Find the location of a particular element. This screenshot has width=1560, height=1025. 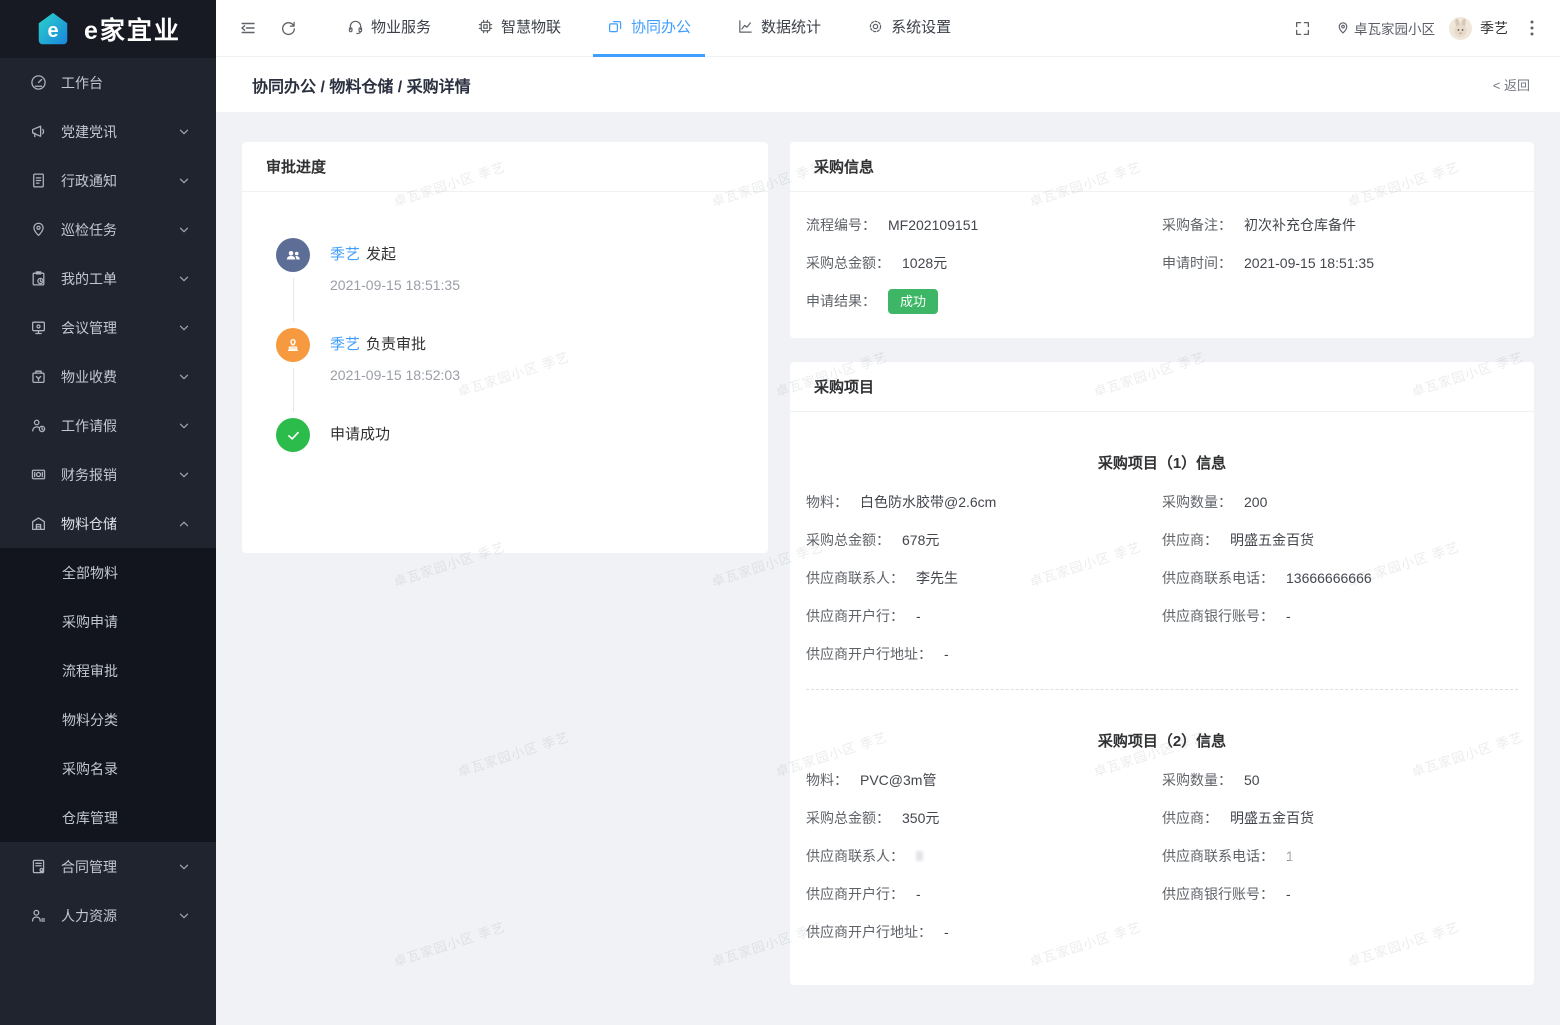

document-icon is located at coordinates (38, 180).